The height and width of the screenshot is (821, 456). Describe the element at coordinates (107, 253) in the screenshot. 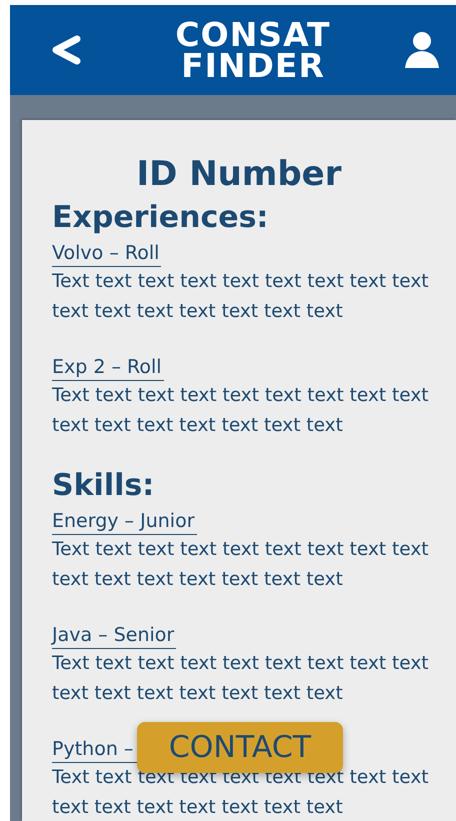

I see `item-title: Volvo – Roll` at that location.